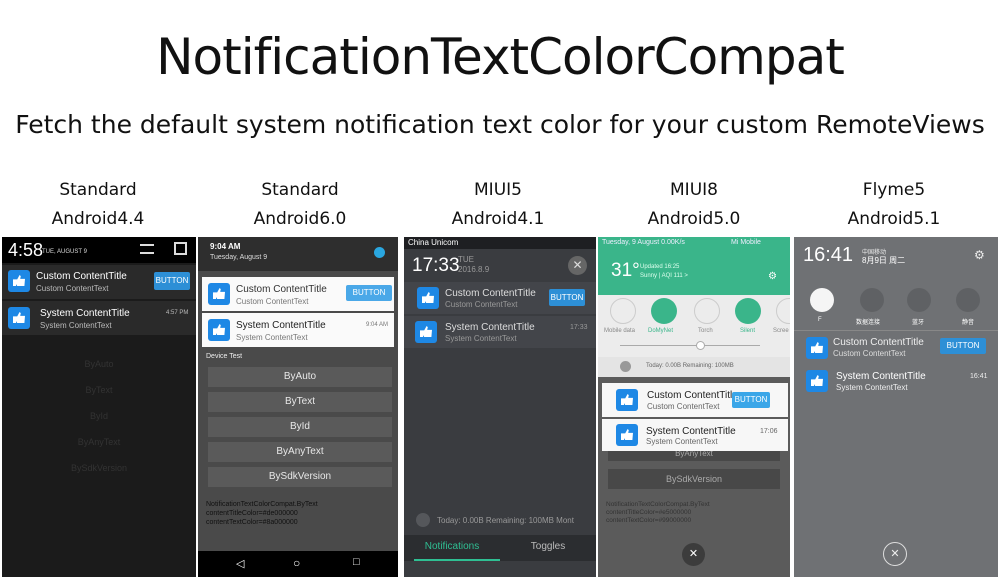  What do you see at coordinates (239, 257) in the screenshot?
I see `date: Tuesday, August 9` at bounding box center [239, 257].